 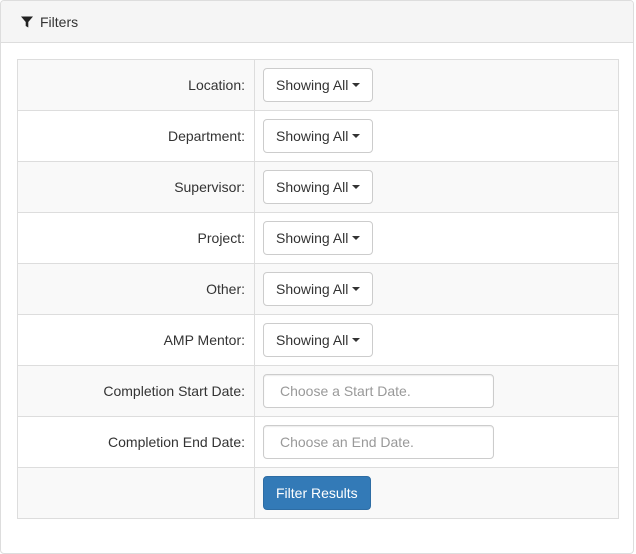 I want to click on filter-row-supervisor: Supervisor: Showing All, so click(x=318, y=187).